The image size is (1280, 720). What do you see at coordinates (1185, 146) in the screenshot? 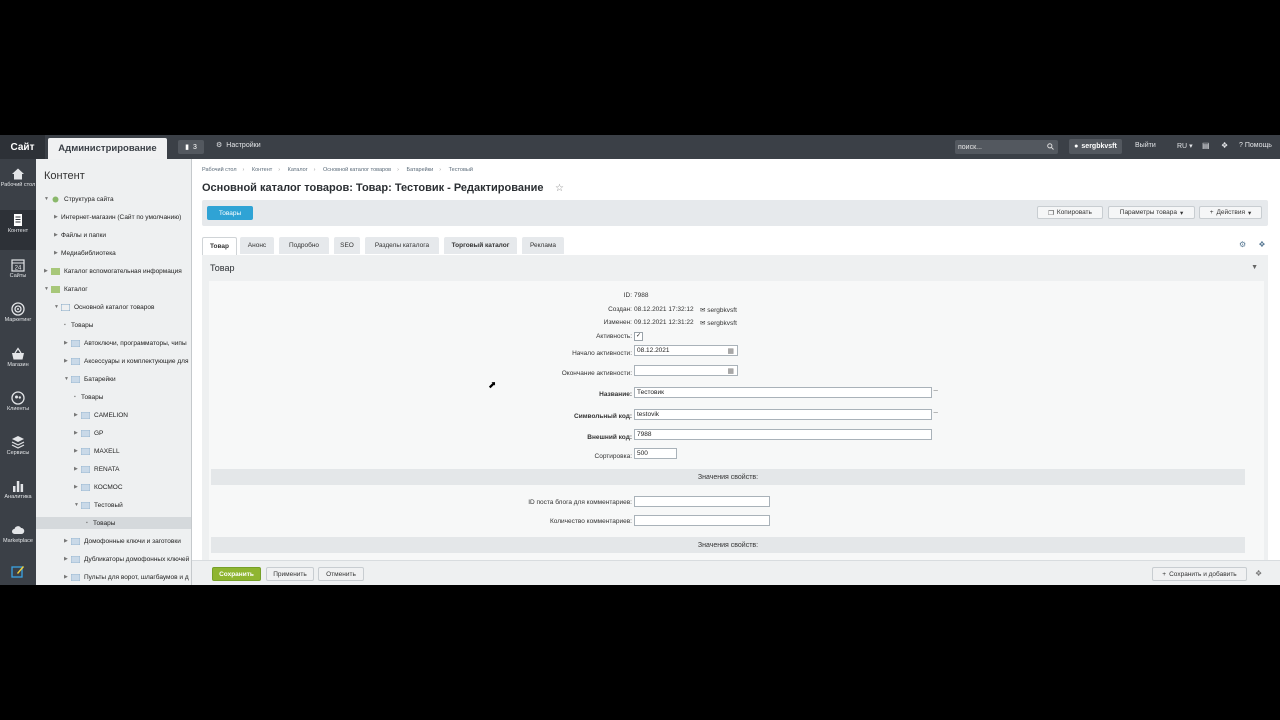
I see `language-selector: RU ▾` at bounding box center [1185, 146].